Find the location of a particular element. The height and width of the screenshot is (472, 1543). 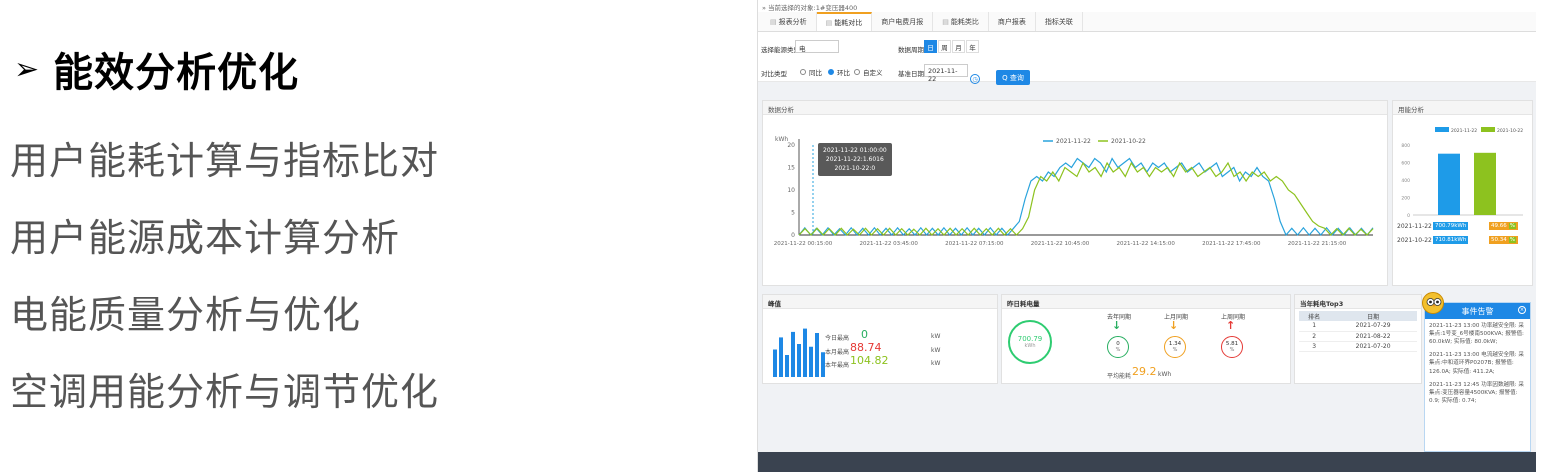

tab-label: 商户电费月报 is located at coordinates (902, 21).